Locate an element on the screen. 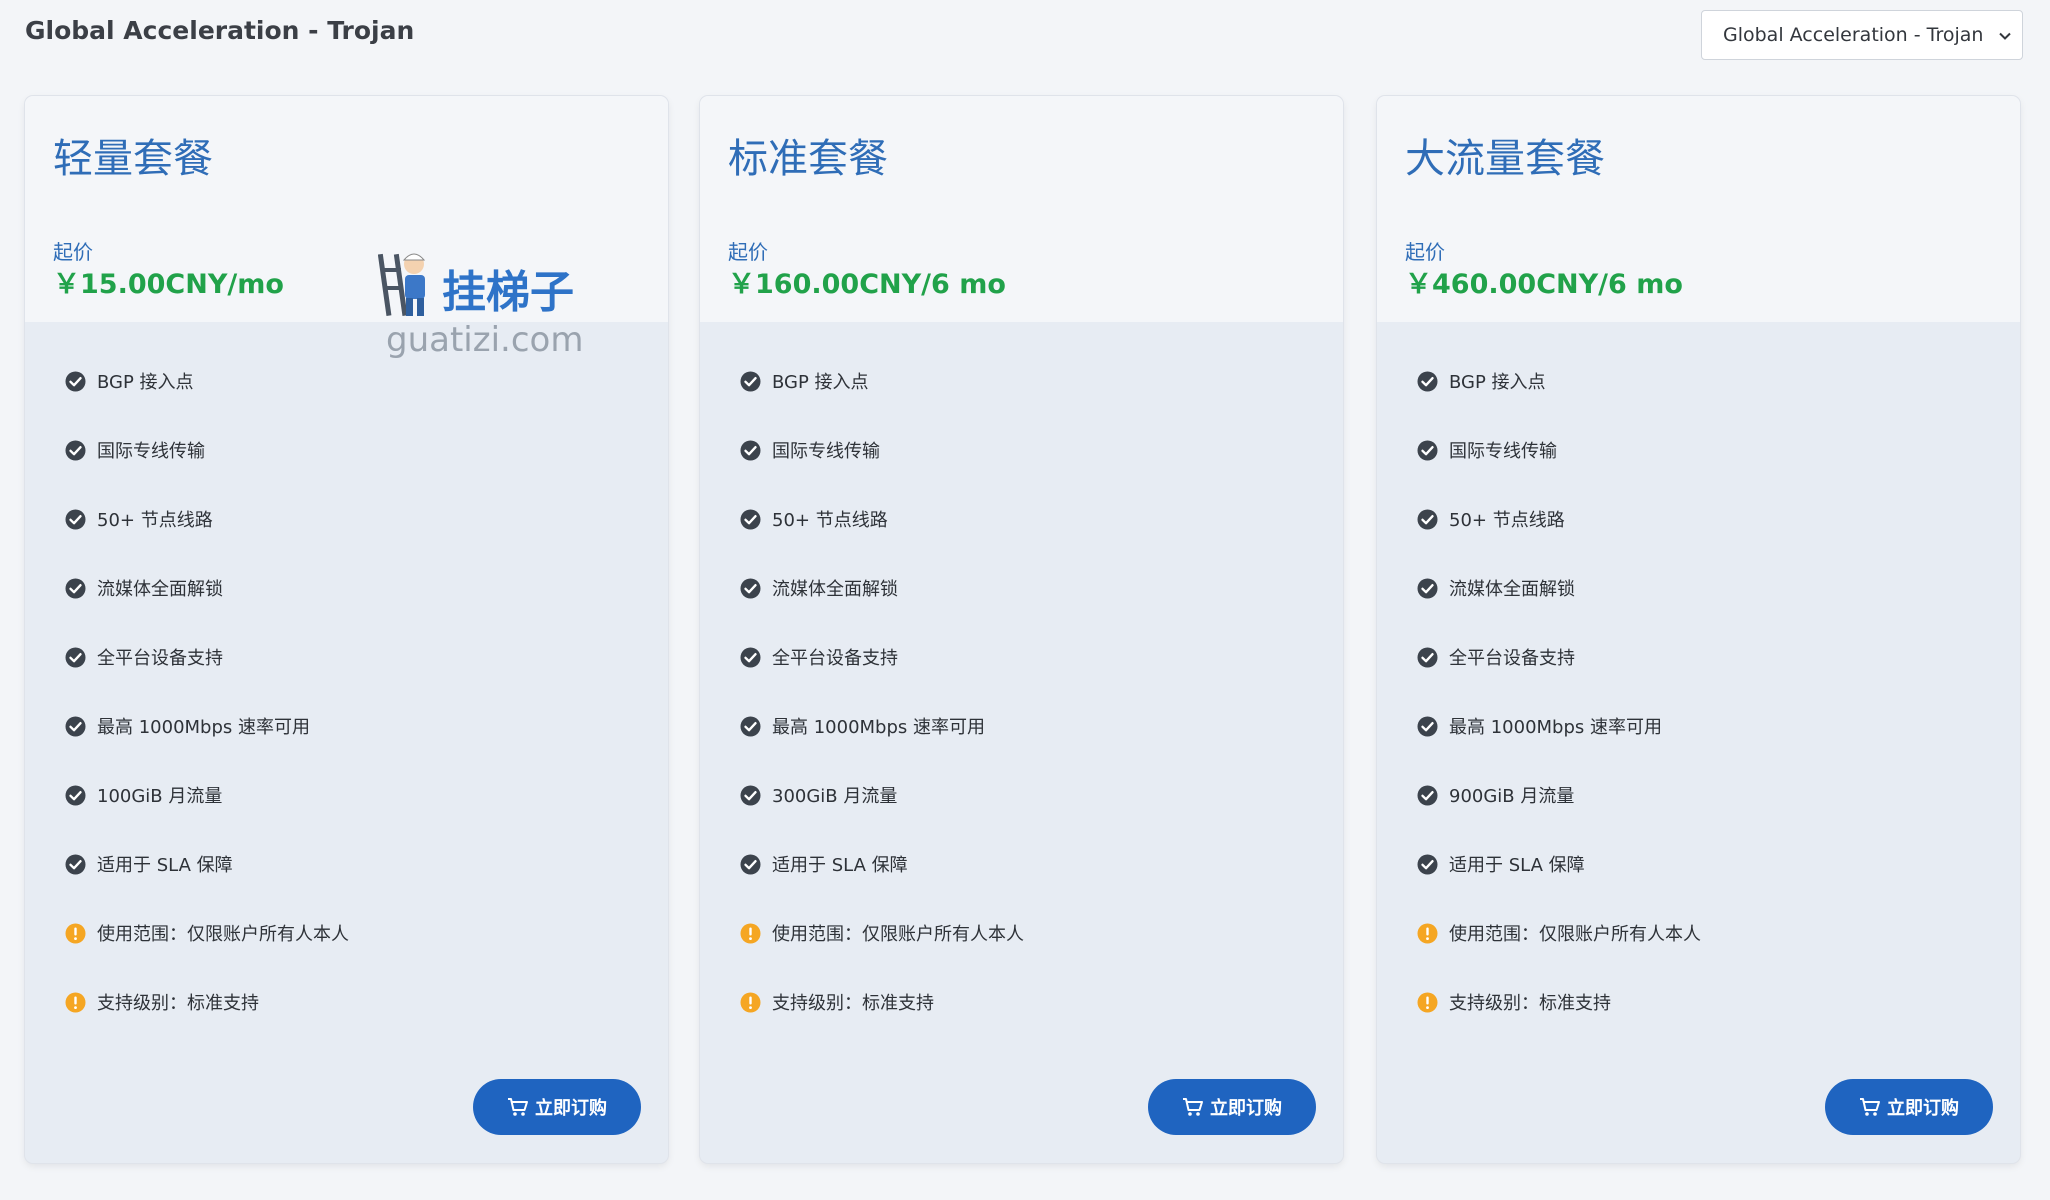  watermark: 挂梯子 guatizi.com is located at coordinates (483, 305).